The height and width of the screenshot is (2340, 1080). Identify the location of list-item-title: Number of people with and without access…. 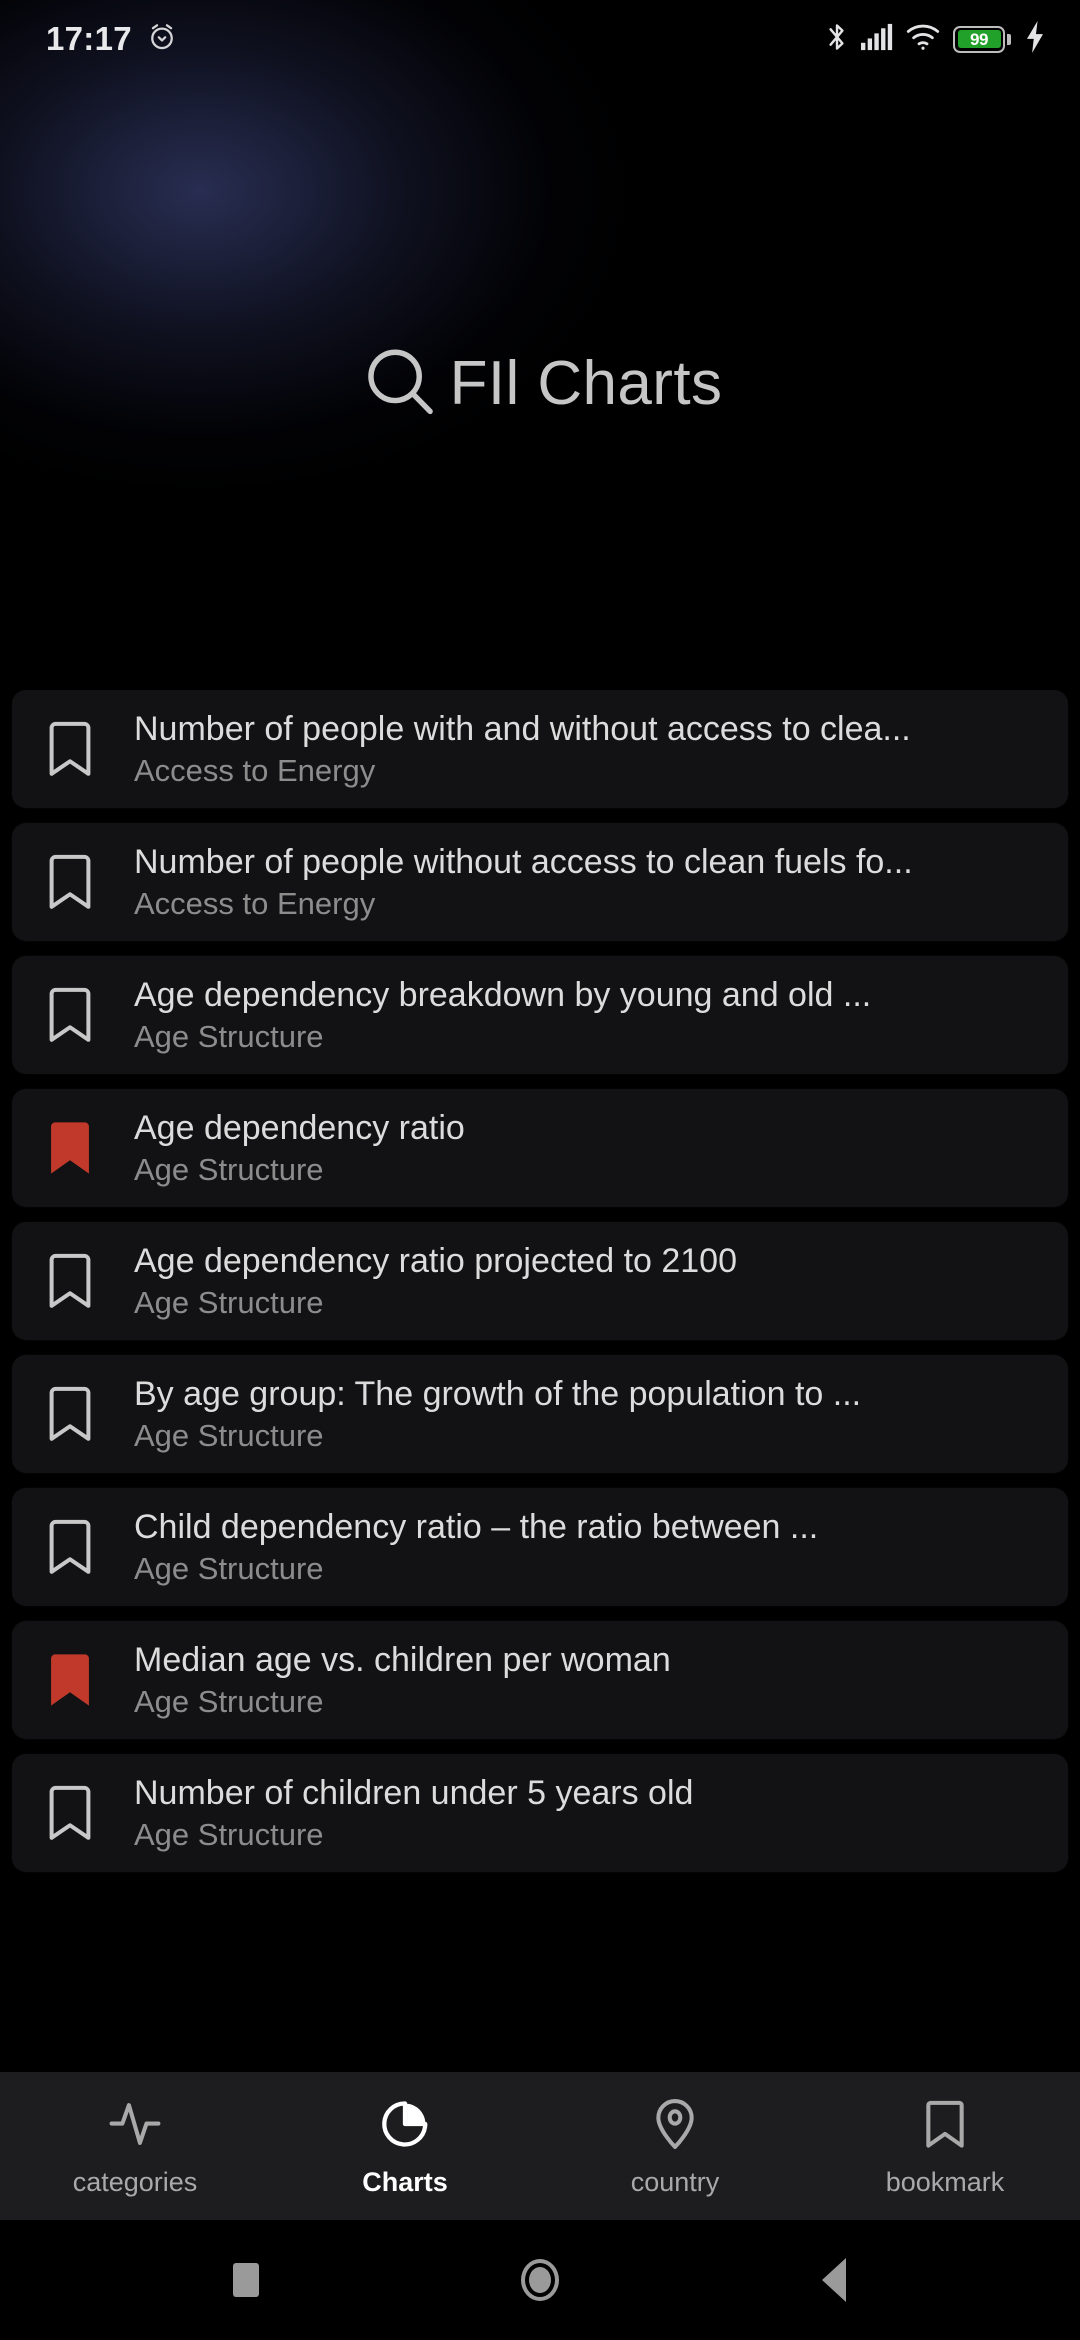
(522, 728).